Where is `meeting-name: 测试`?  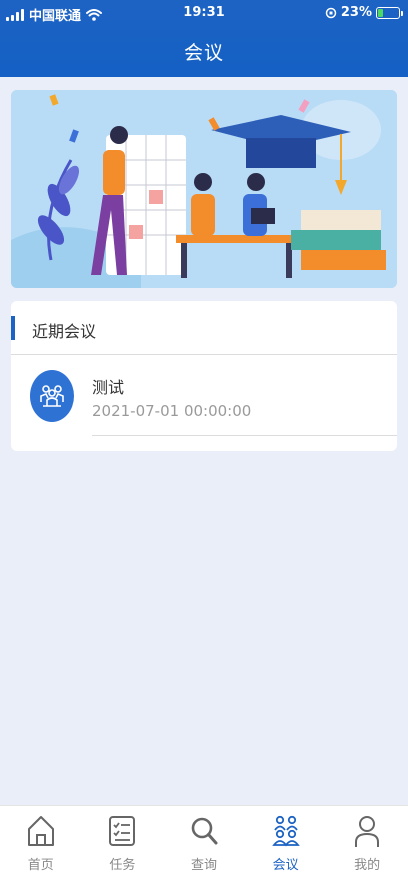
meeting-name: 测试 is located at coordinates (108, 387).